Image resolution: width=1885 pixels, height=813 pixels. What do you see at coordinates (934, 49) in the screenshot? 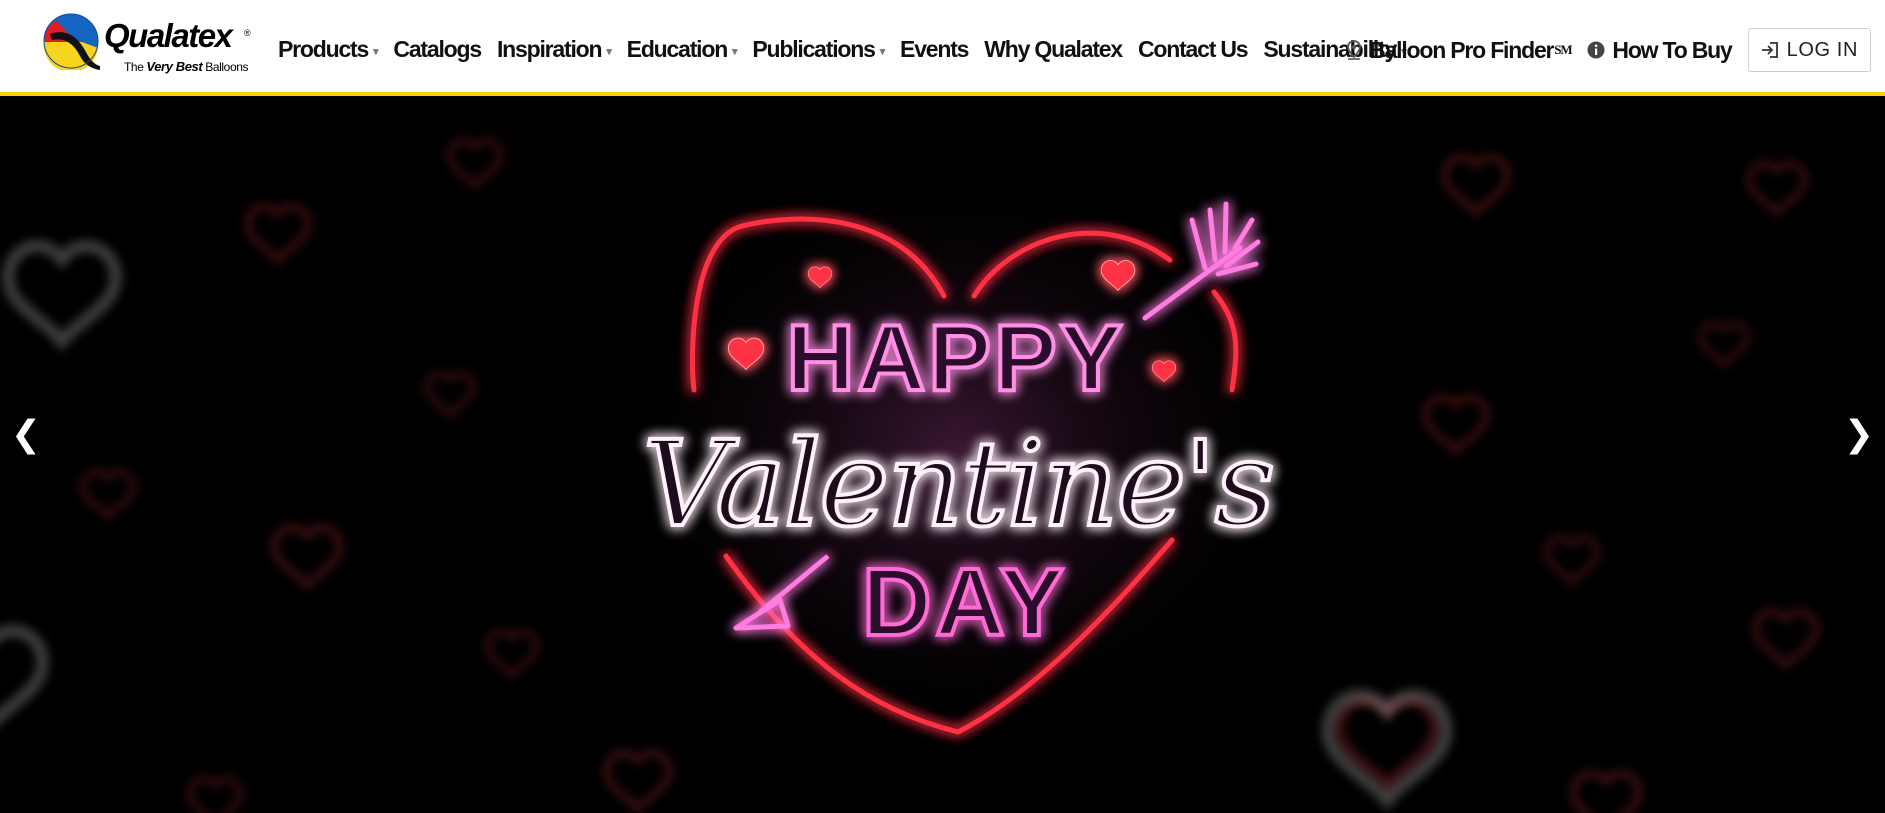
I see `nav-events: Events` at bounding box center [934, 49].